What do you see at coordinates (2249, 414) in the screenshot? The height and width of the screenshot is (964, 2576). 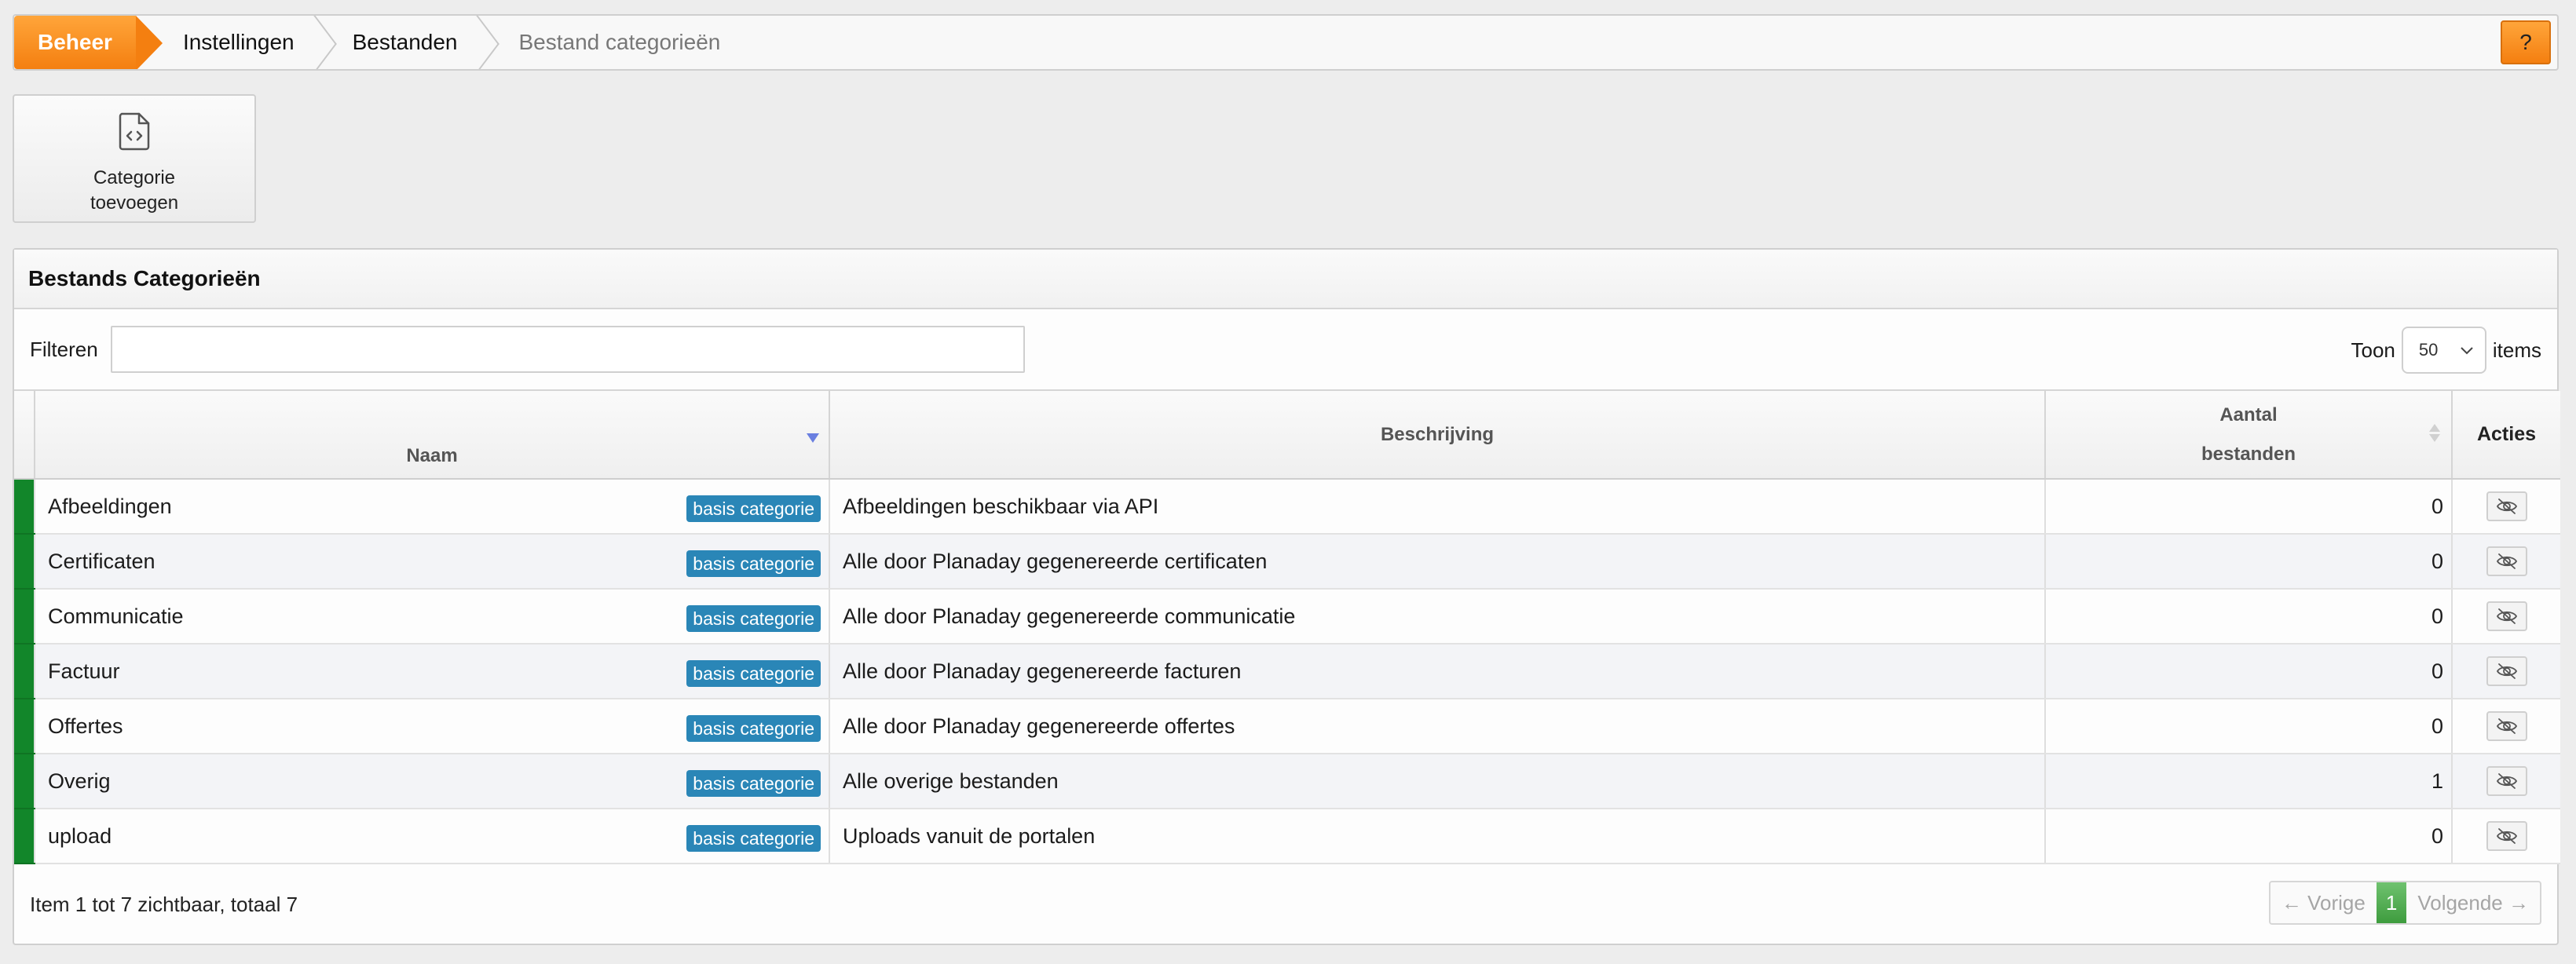 I see `column-header-count-line1: Aantal` at bounding box center [2249, 414].